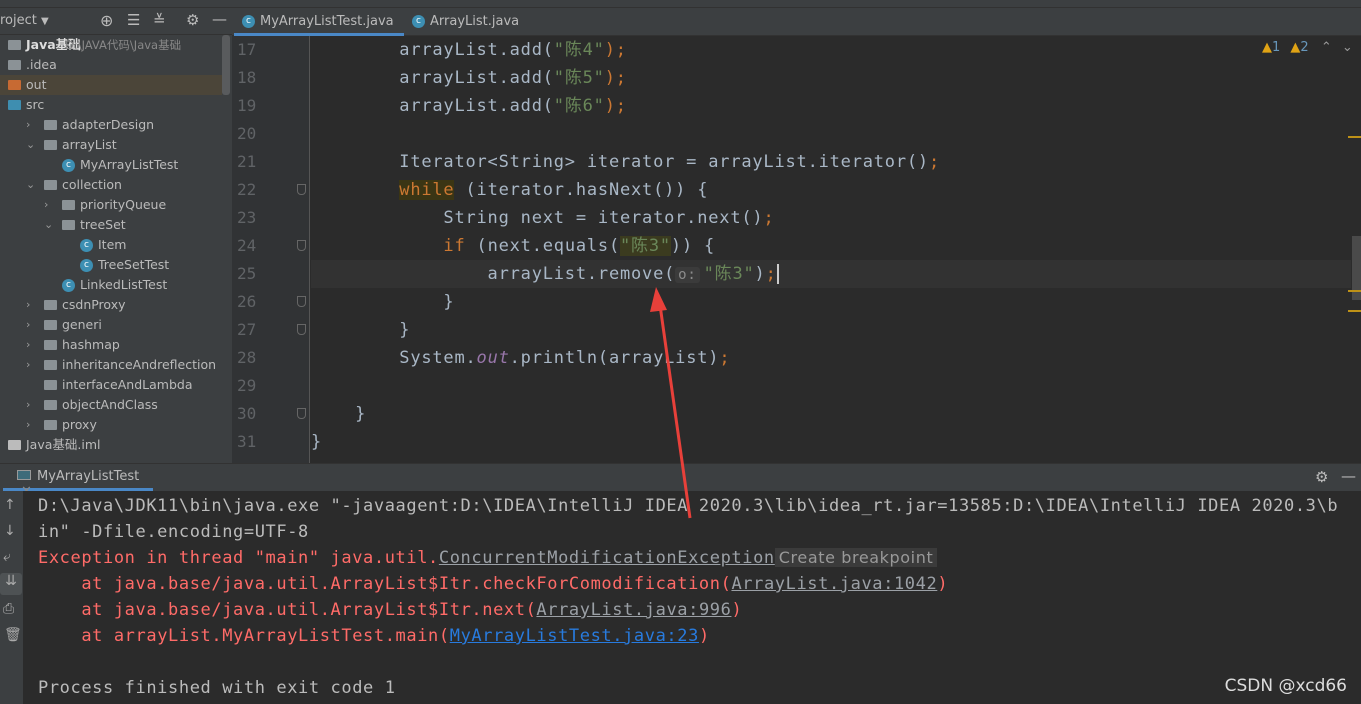  What do you see at coordinates (615, 78) in the screenshot?
I see `code-token: );` at bounding box center [615, 78].